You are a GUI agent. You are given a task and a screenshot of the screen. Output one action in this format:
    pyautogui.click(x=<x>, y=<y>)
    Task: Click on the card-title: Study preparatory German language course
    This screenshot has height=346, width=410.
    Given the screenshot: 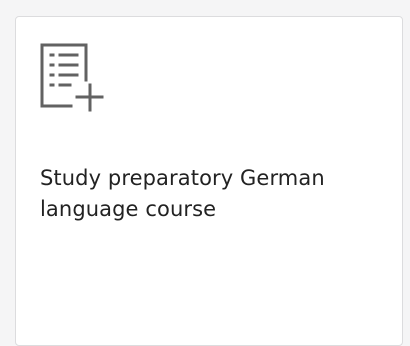 What is the action you would take?
    pyautogui.click(x=182, y=193)
    